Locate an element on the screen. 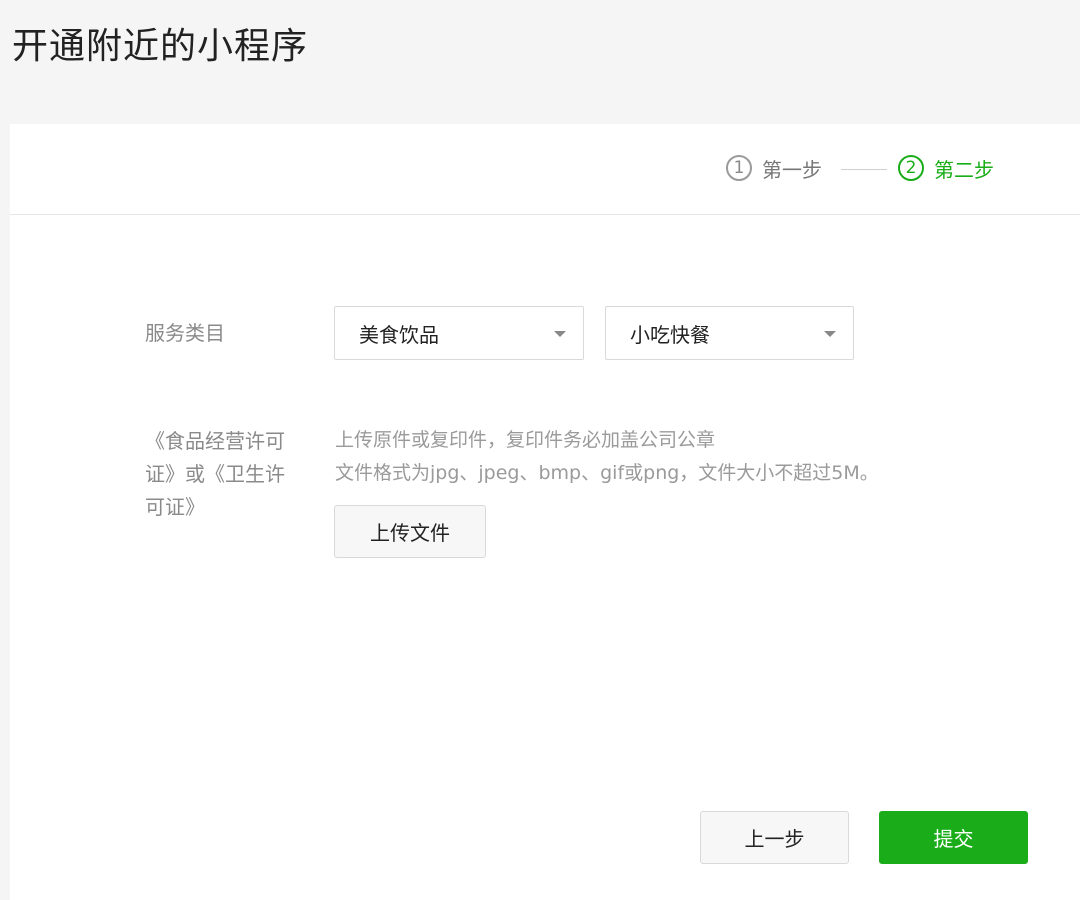  step-2: 2 第二步 is located at coordinates (946, 168).